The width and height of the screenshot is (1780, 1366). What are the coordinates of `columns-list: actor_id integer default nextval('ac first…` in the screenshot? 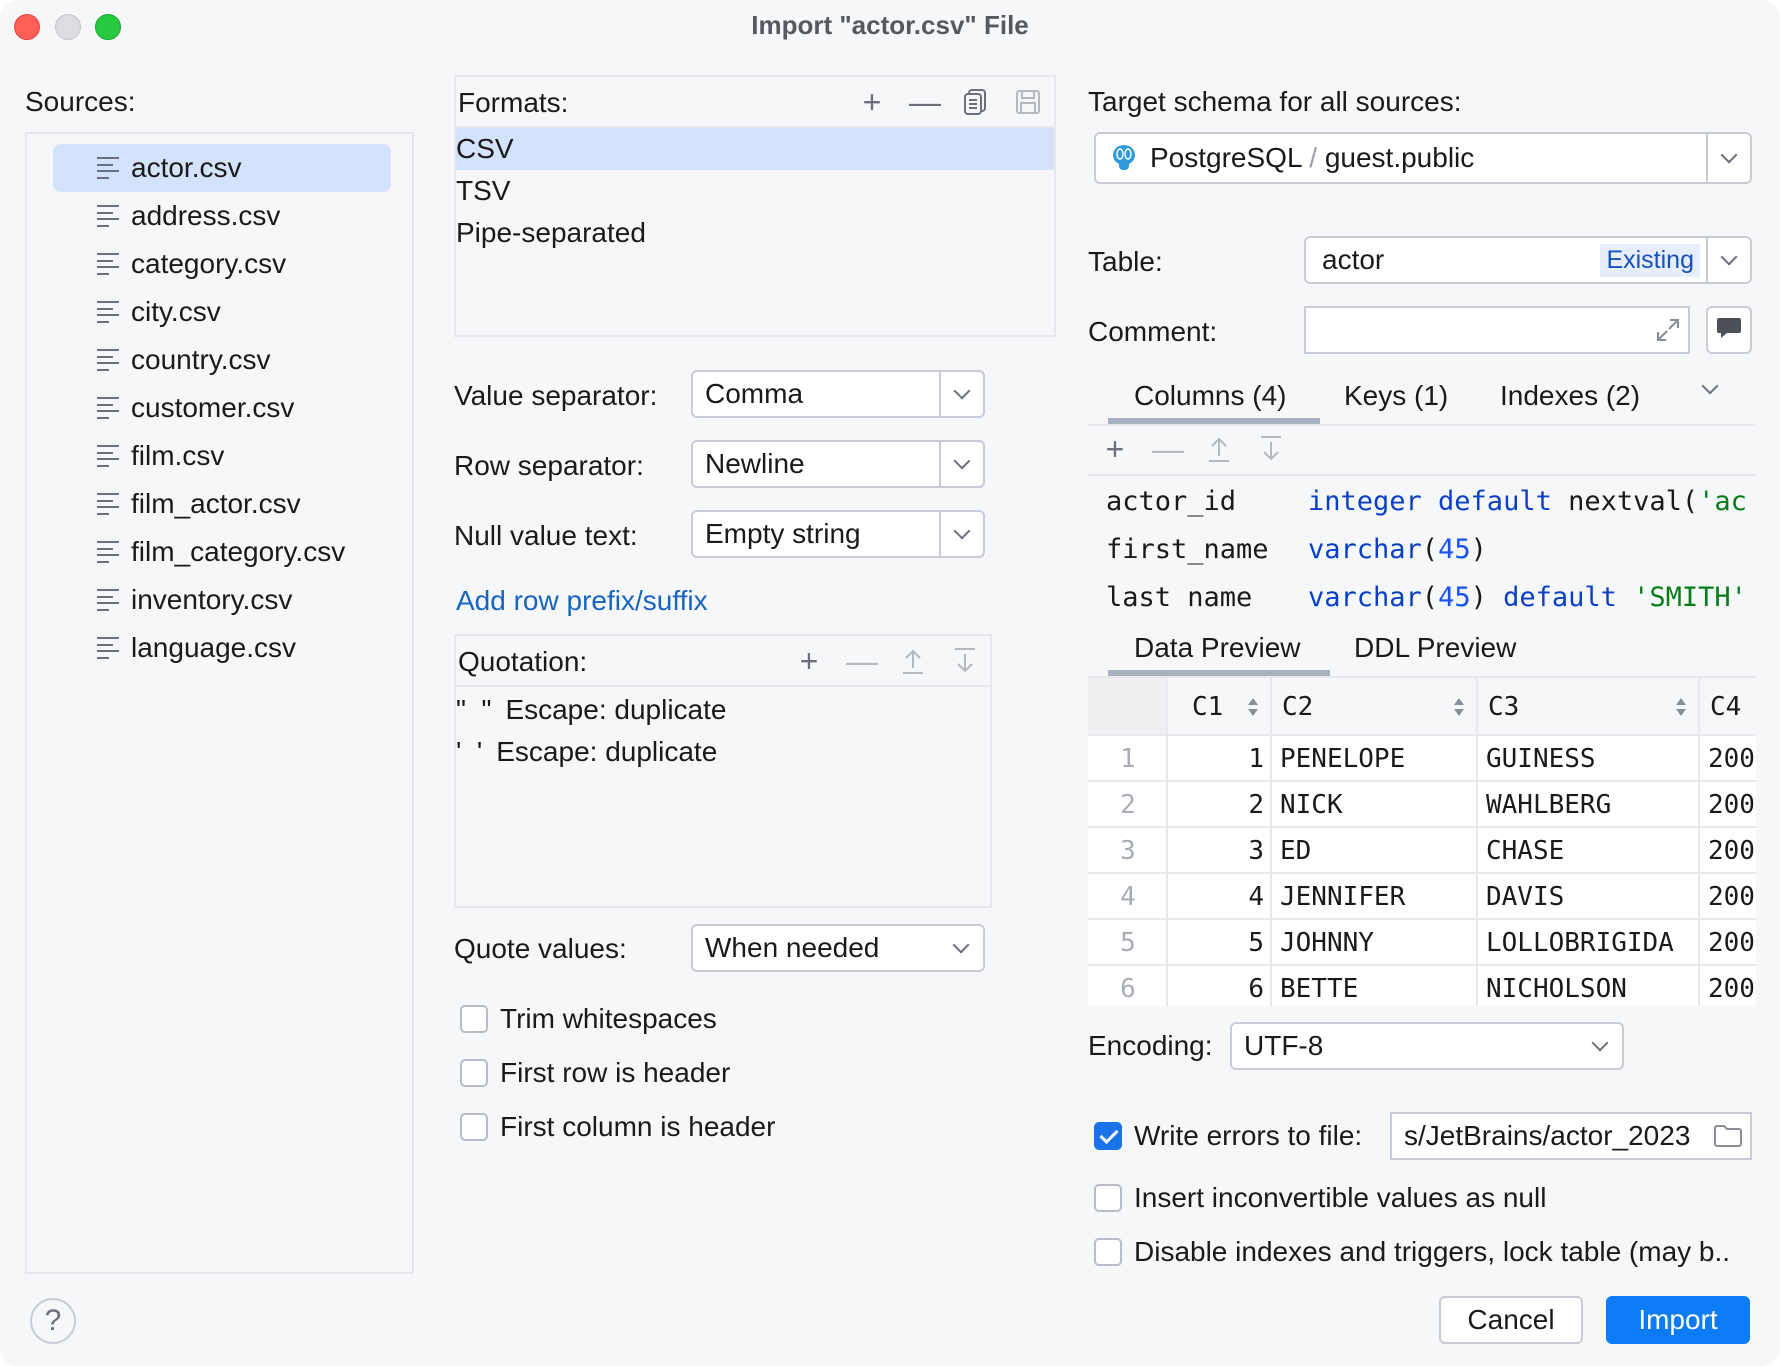 It's located at (1422, 543).